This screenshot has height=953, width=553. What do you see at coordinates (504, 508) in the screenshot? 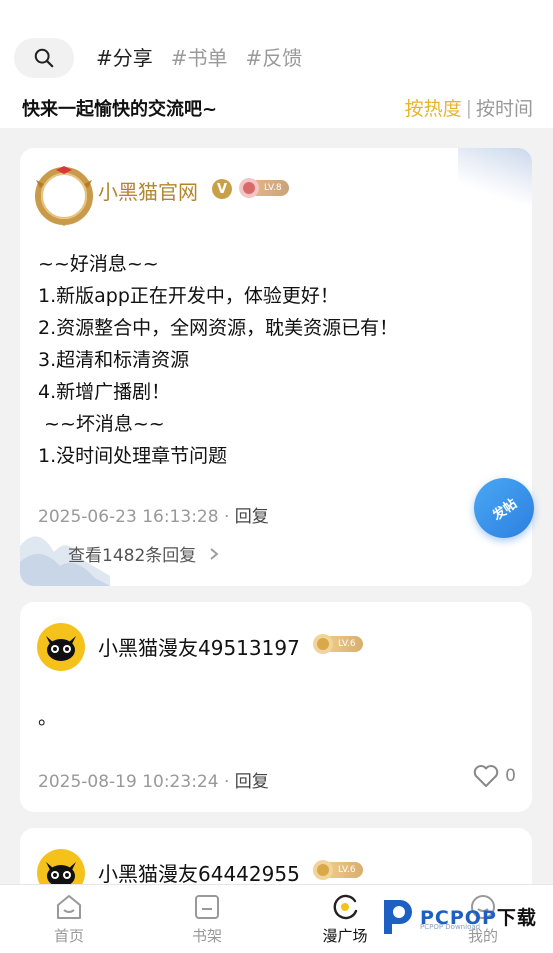
I see `new-post-button: 发帖` at bounding box center [504, 508].